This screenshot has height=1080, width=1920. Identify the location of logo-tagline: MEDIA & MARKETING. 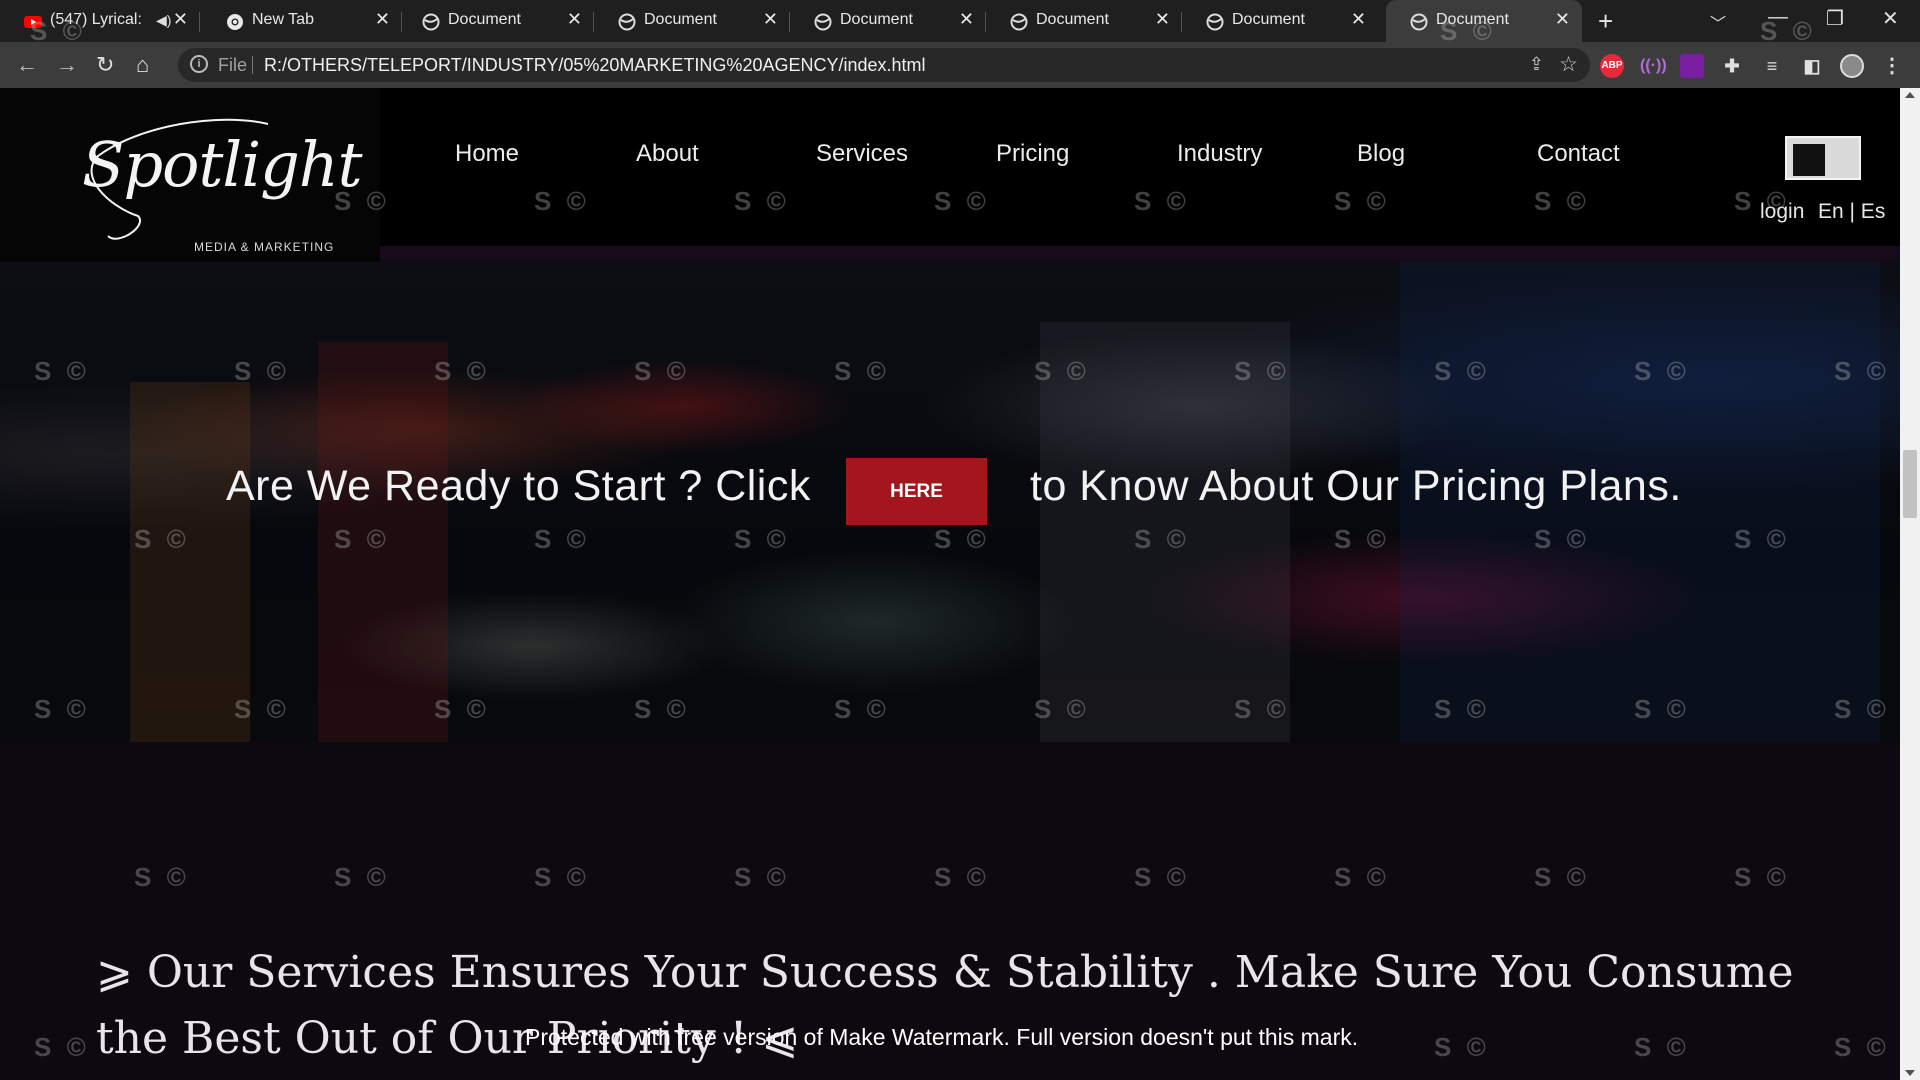
(264, 247).